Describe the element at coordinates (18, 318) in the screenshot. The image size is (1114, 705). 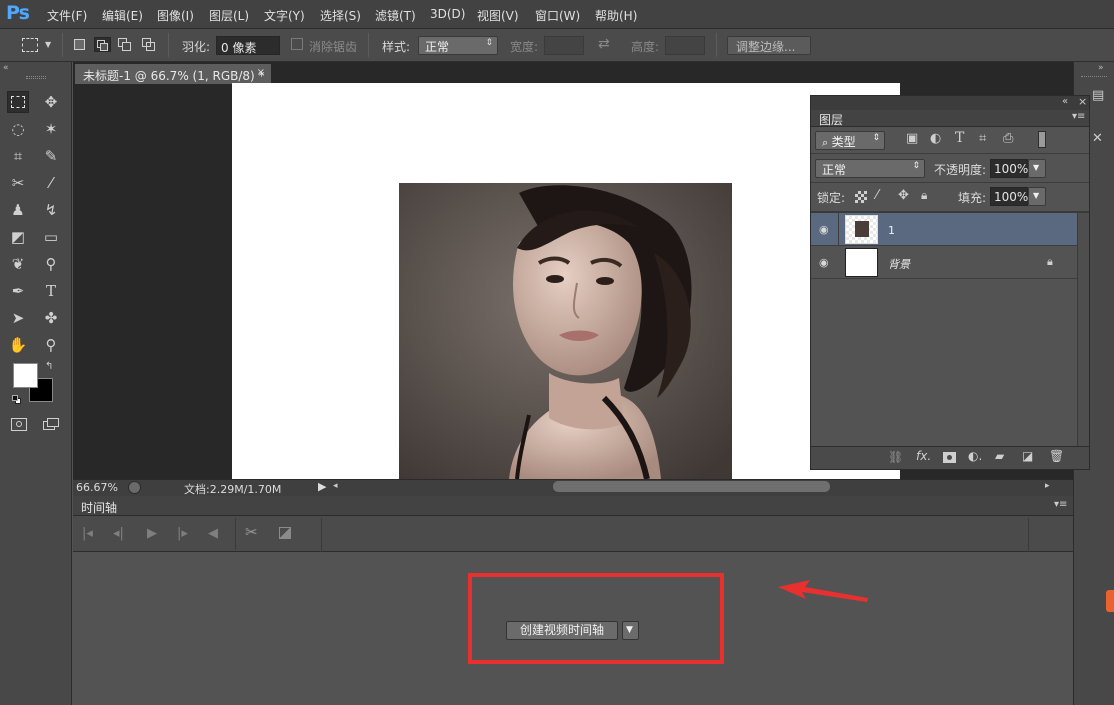
I see `path-selection-tool-icon: ➤` at that location.